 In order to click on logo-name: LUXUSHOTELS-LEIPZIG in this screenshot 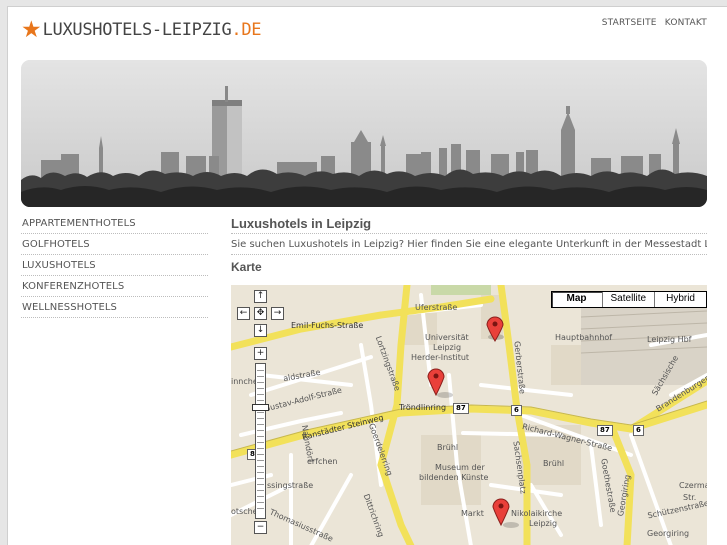, I will do `click(137, 30)`.